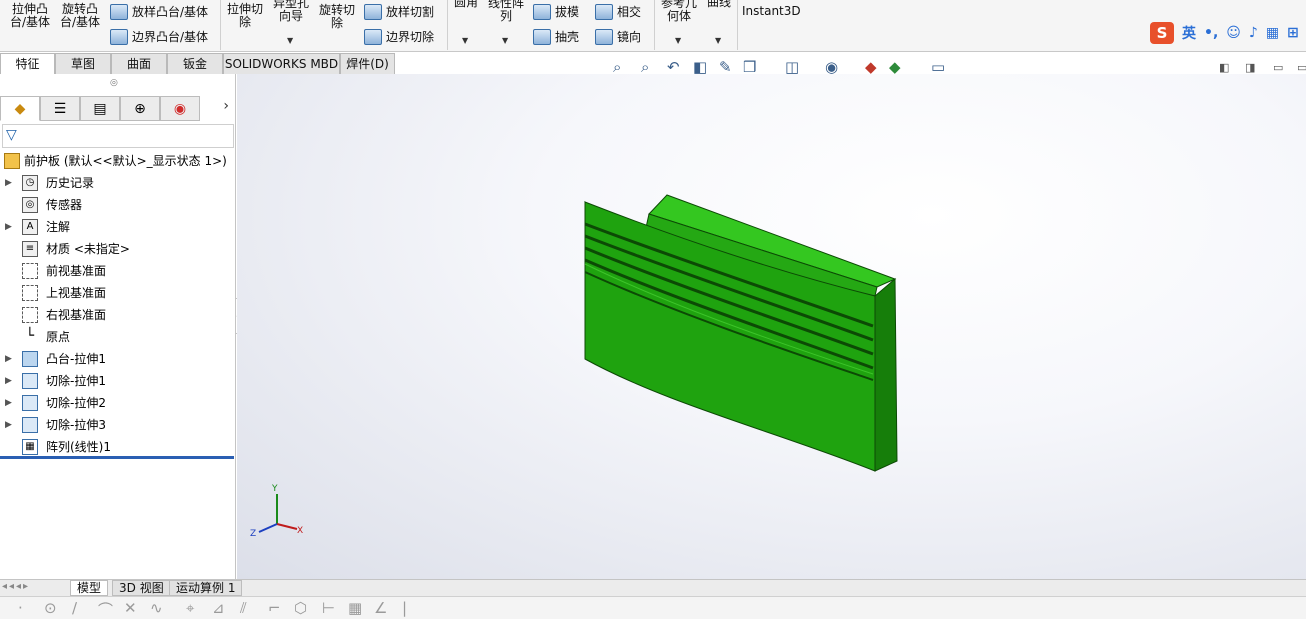  I want to click on fillet-dropdown-icon: ▼, so click(465, 40).